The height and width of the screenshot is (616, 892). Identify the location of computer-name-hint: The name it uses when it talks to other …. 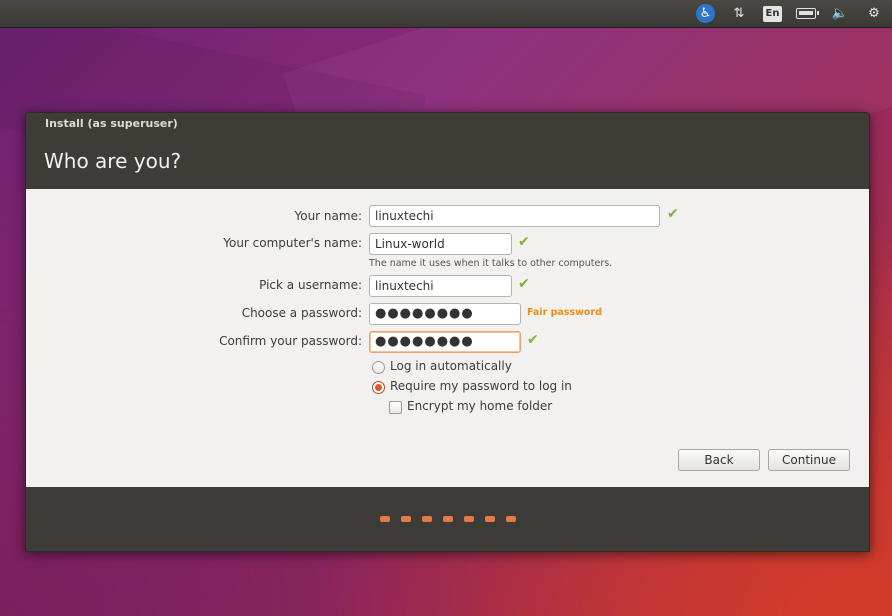
(491, 263).